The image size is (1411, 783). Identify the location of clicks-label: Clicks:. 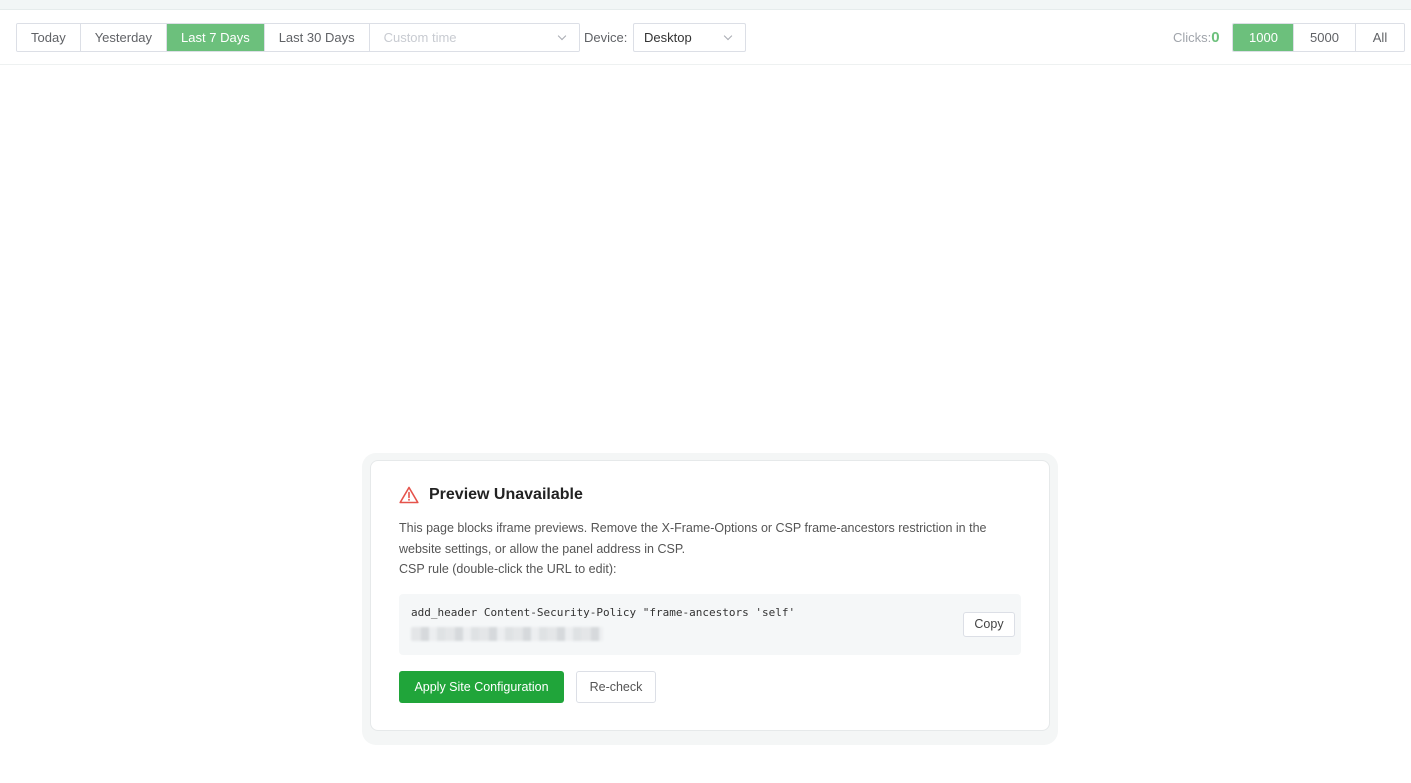
(1192, 37).